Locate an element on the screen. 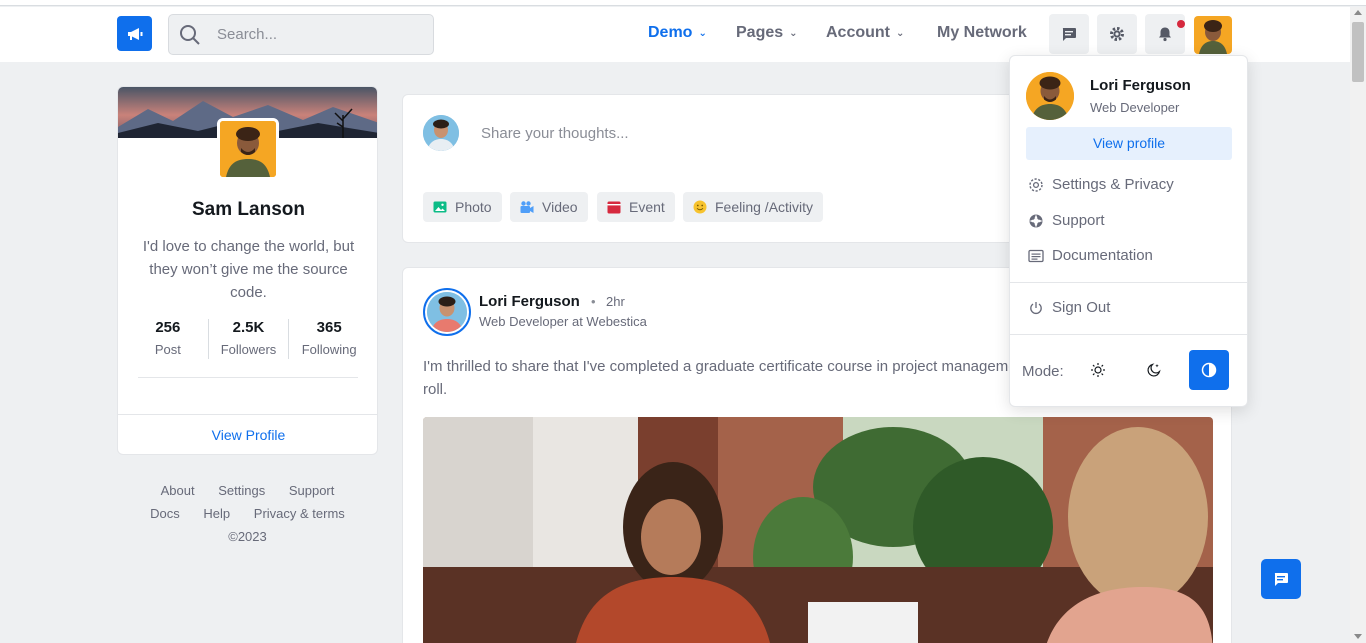 Image resolution: width=1366 pixels, height=643 pixels. bell-icon is located at coordinates (1165, 34).